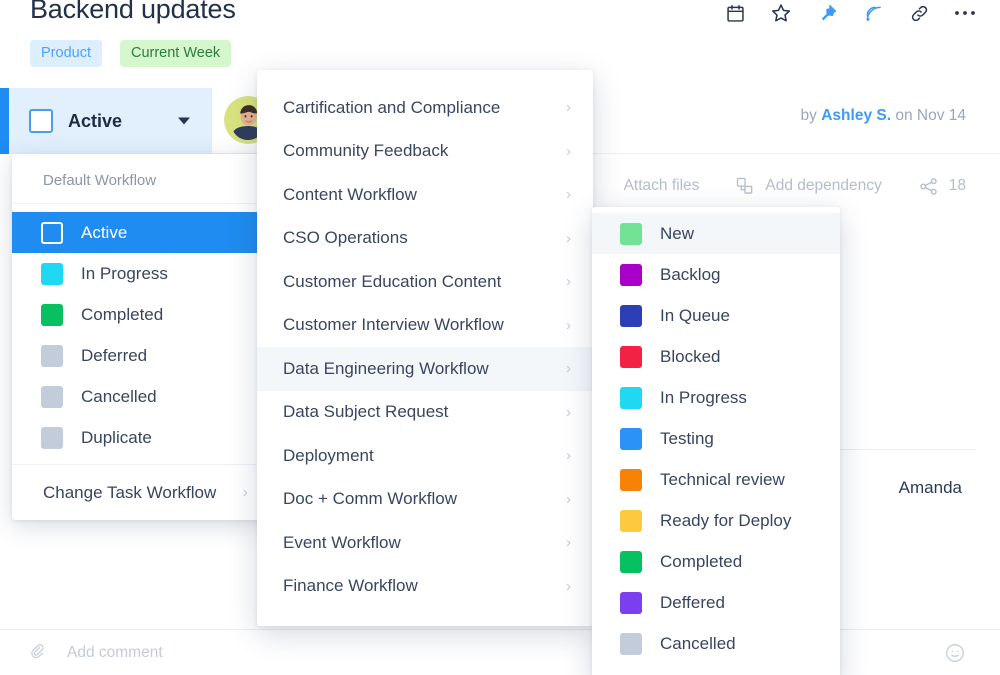  I want to click on status-option-active: Active, so click(141, 232).